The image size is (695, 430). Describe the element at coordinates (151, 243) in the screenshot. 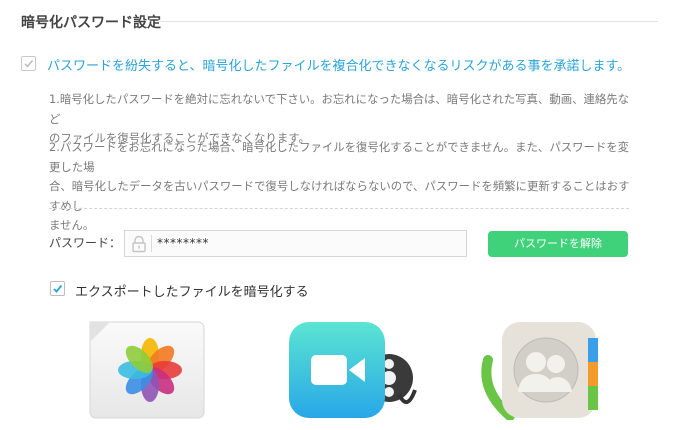

I see `field-separator` at that location.